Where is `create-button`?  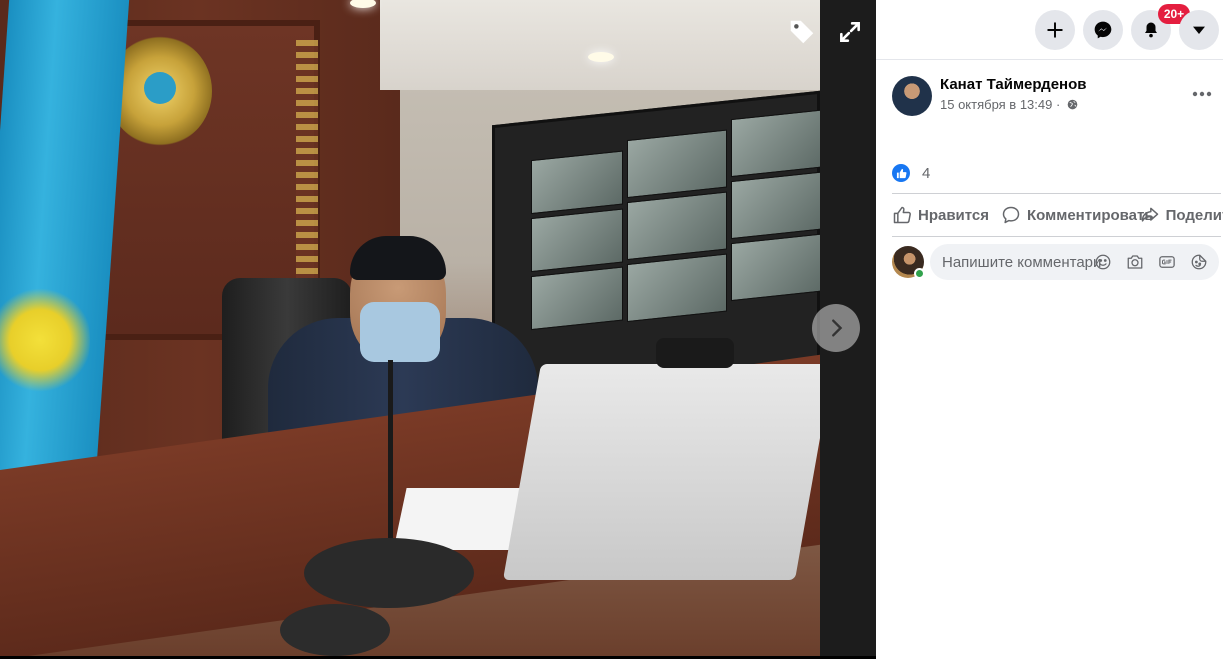 create-button is located at coordinates (1055, 30).